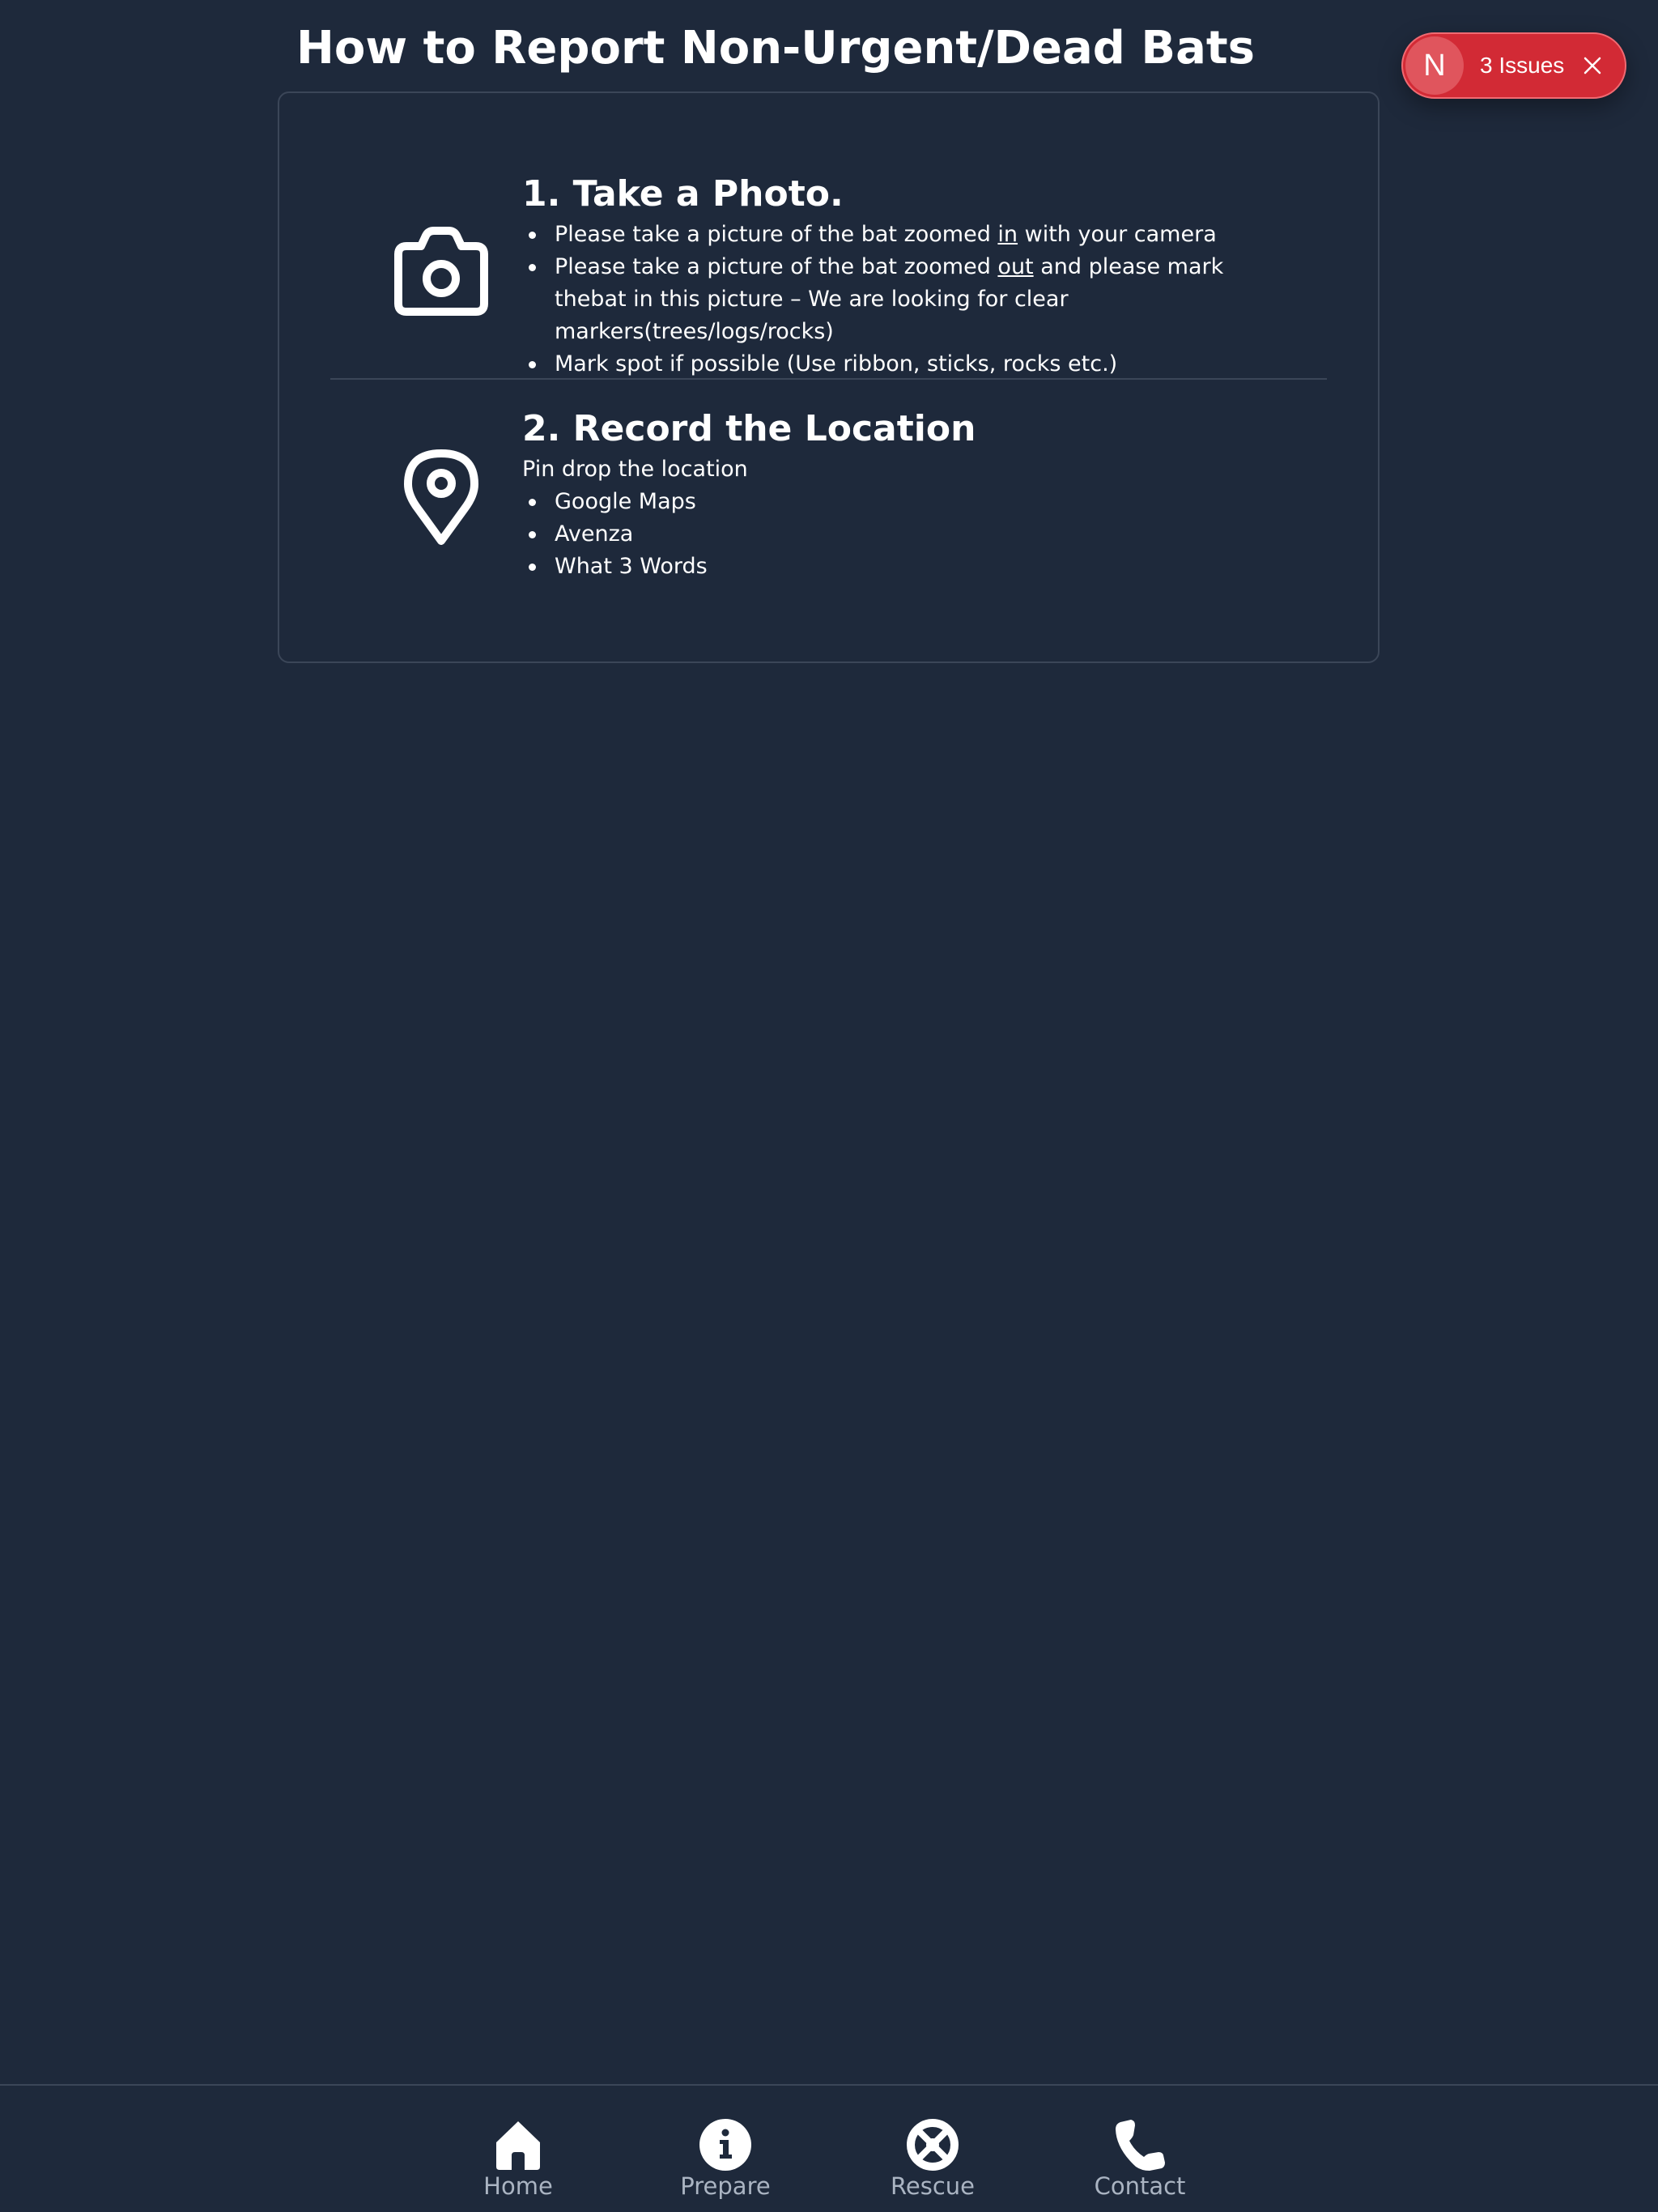  What do you see at coordinates (749, 429) in the screenshot?
I see `step-heading: 2. Record the Location` at bounding box center [749, 429].